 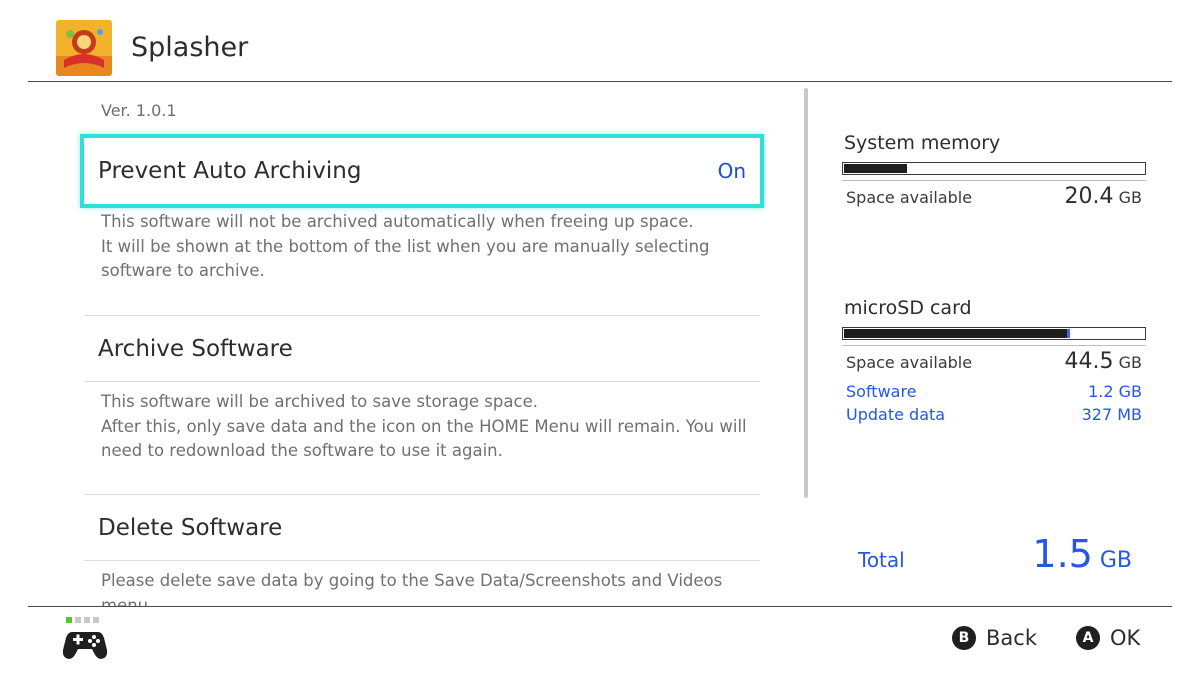 I want to click on option-label: Archive Software, so click(x=195, y=349).